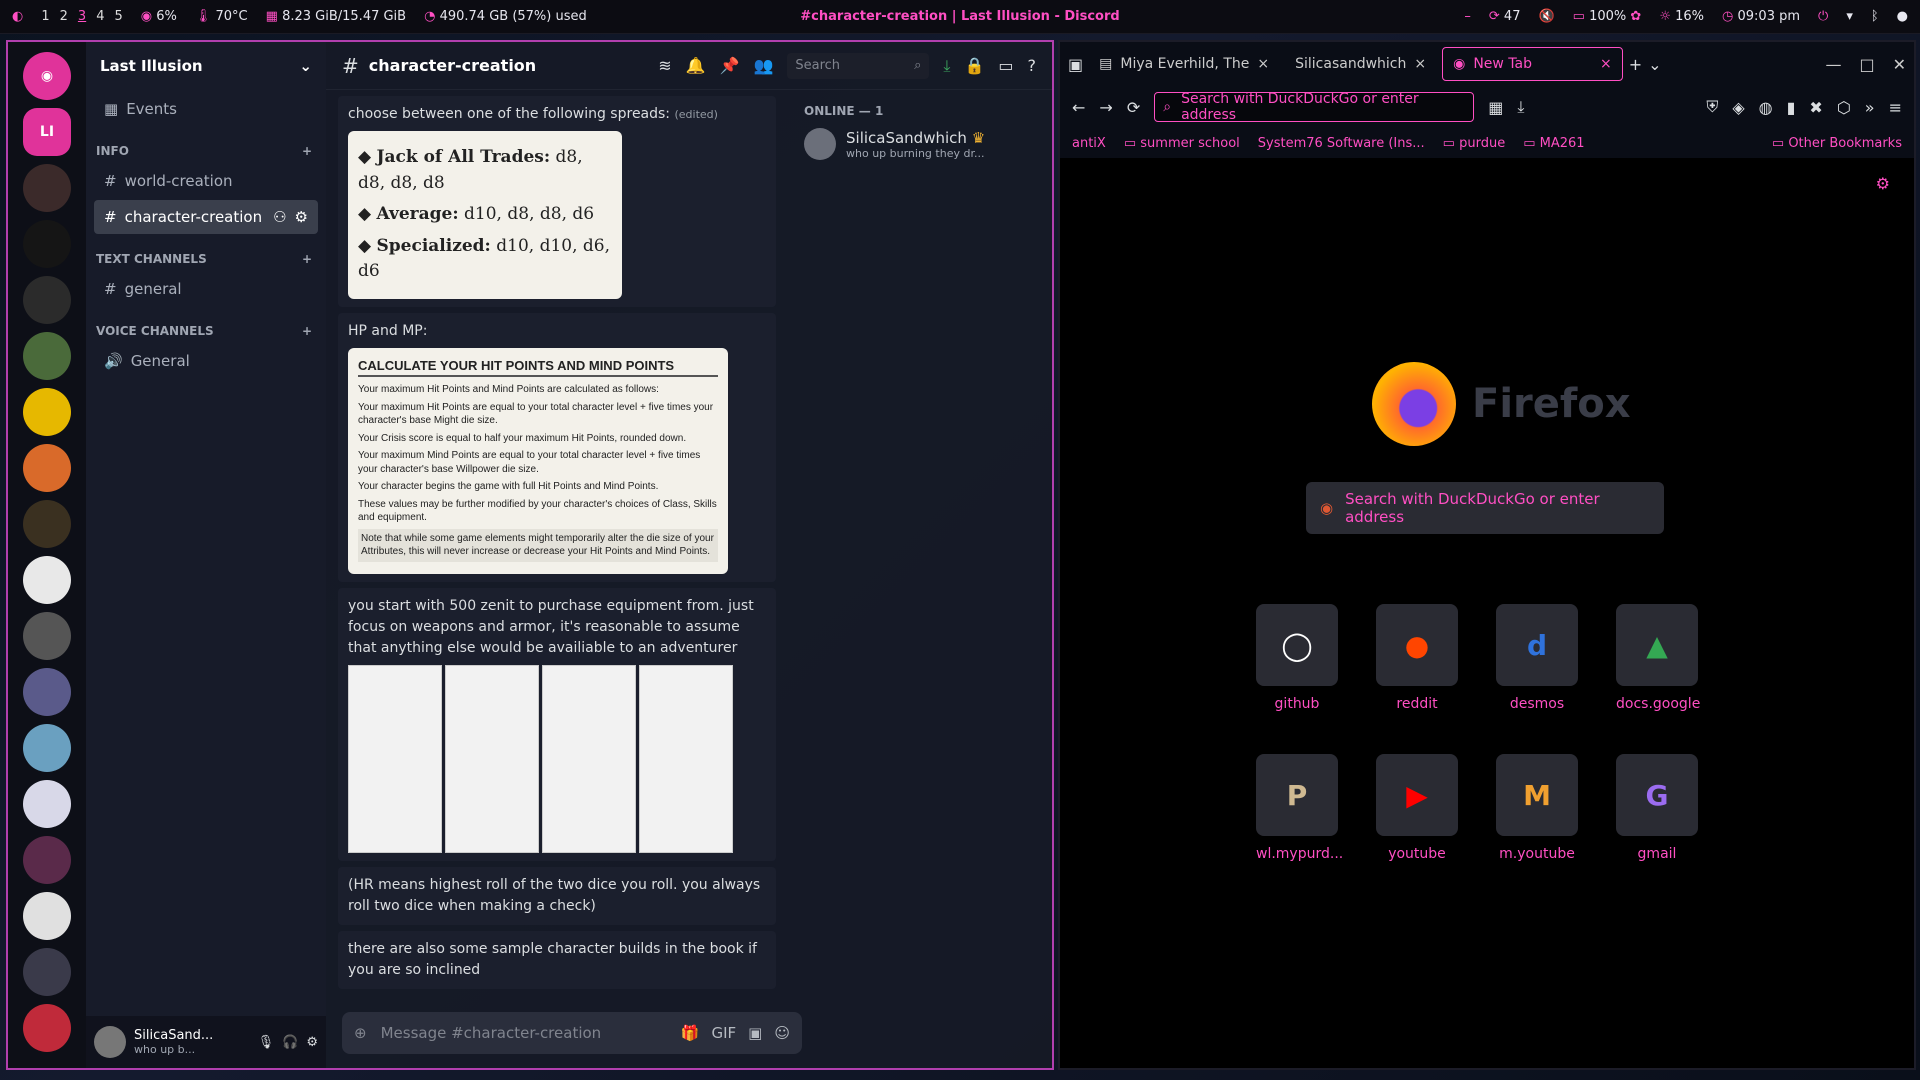 This screenshot has height=1080, width=1920. Describe the element at coordinates (64, 16) in the screenshot. I see `workspace-2: 2` at that location.